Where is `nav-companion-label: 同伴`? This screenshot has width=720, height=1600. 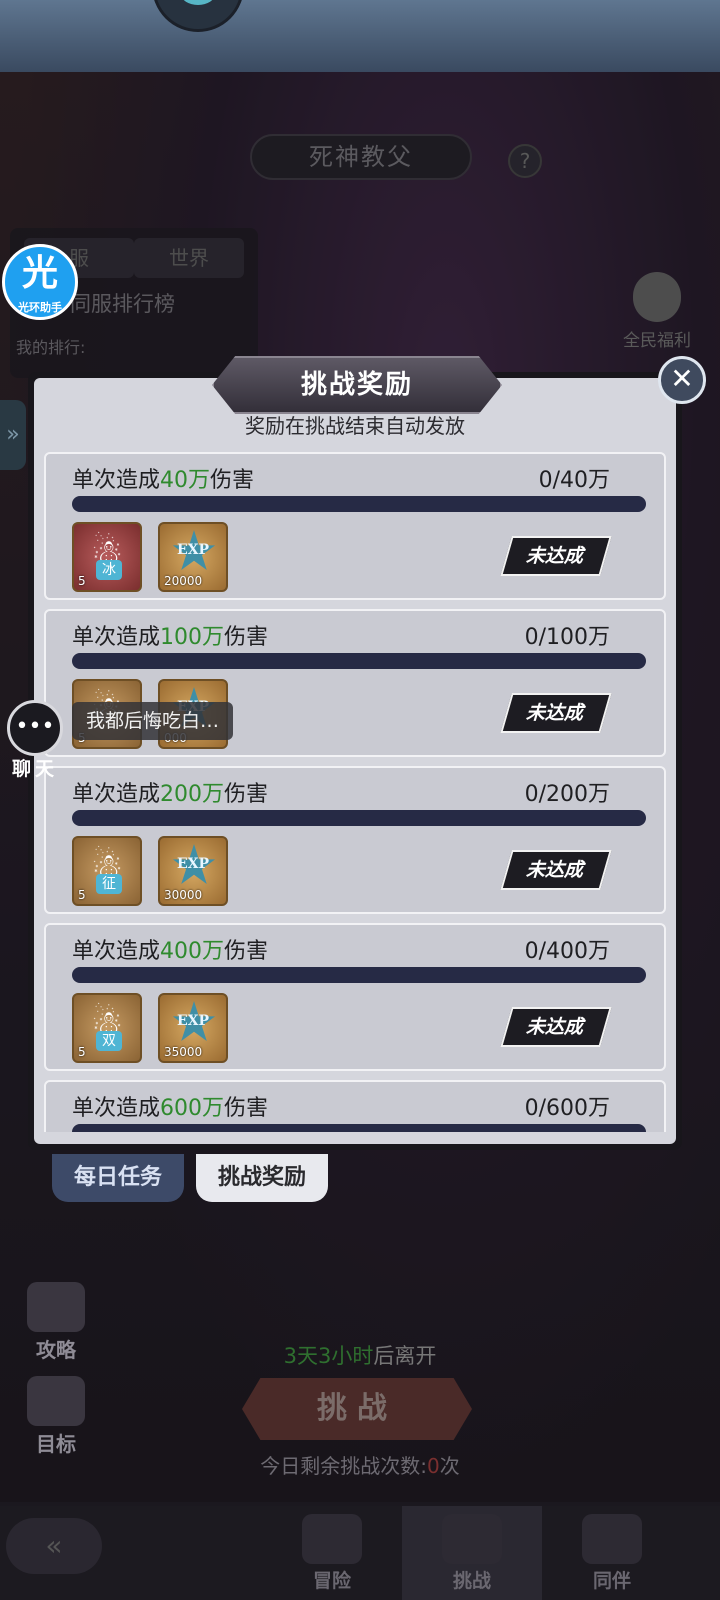
nav-companion-label: 同伴 is located at coordinates (611, 1581).